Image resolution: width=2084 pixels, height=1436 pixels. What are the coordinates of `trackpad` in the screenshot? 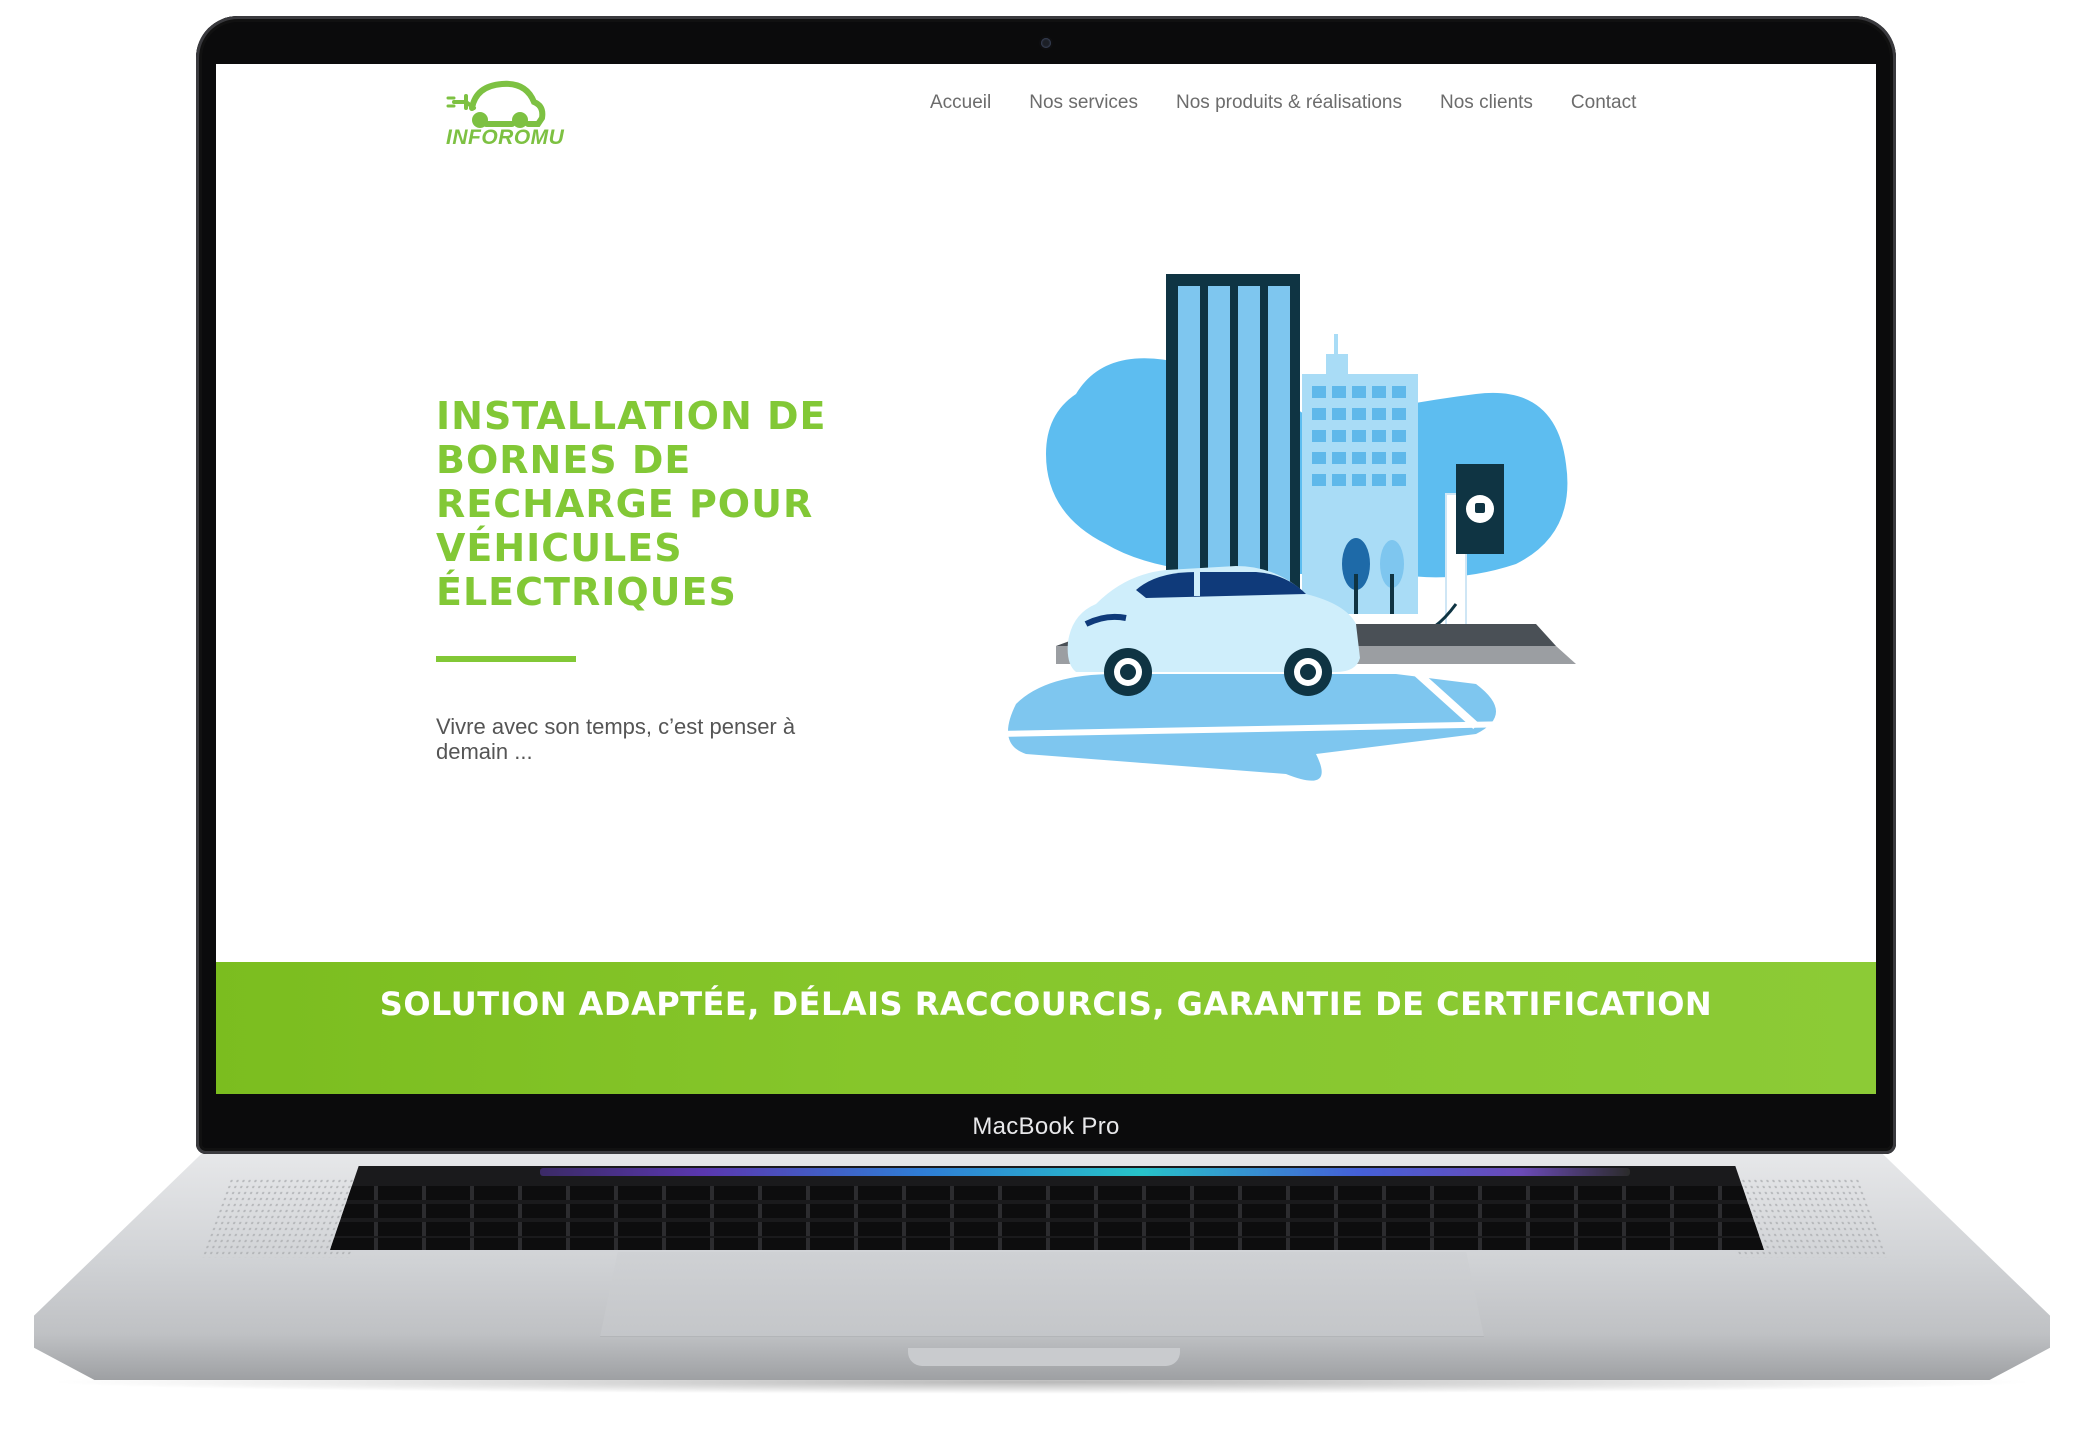 It's located at (1042, 1294).